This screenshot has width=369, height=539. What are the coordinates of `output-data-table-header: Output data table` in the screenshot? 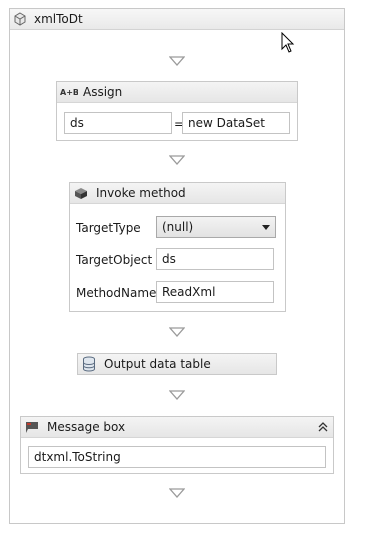 It's located at (177, 364).